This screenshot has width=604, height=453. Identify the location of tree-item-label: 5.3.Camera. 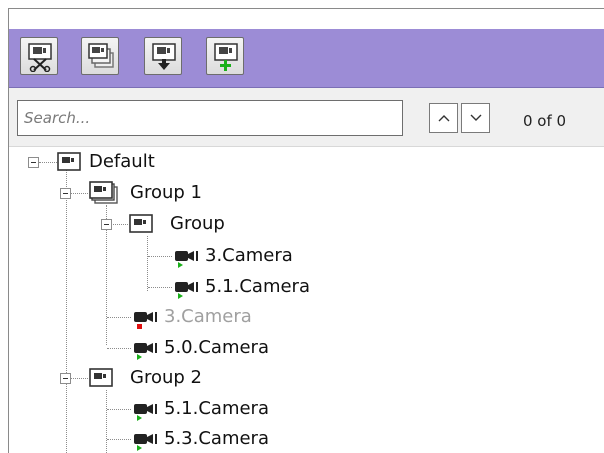
(216, 439).